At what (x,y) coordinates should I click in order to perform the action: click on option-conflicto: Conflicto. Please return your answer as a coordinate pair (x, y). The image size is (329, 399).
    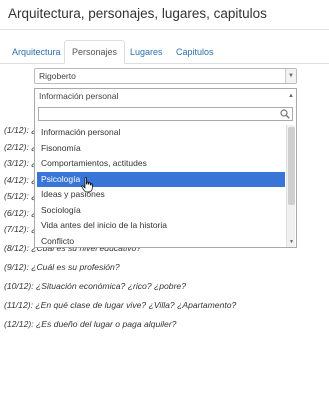
    Looking at the image, I should click on (161, 241).